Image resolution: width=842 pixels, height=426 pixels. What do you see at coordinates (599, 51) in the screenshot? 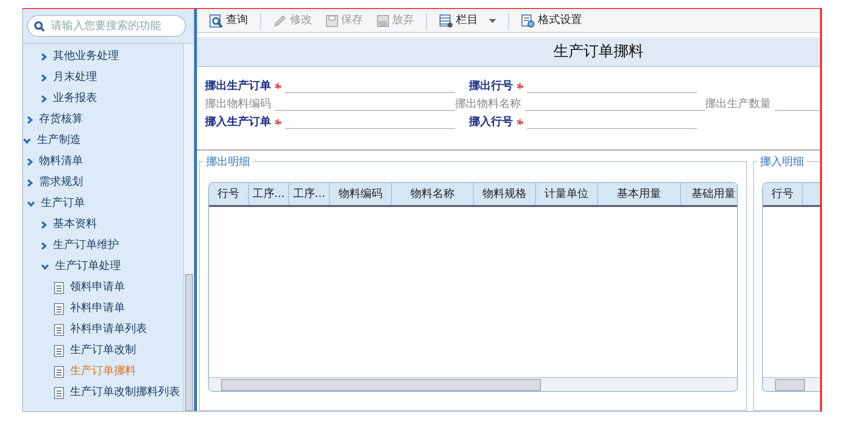
I see `page-title: 生产订单挪料` at bounding box center [599, 51].